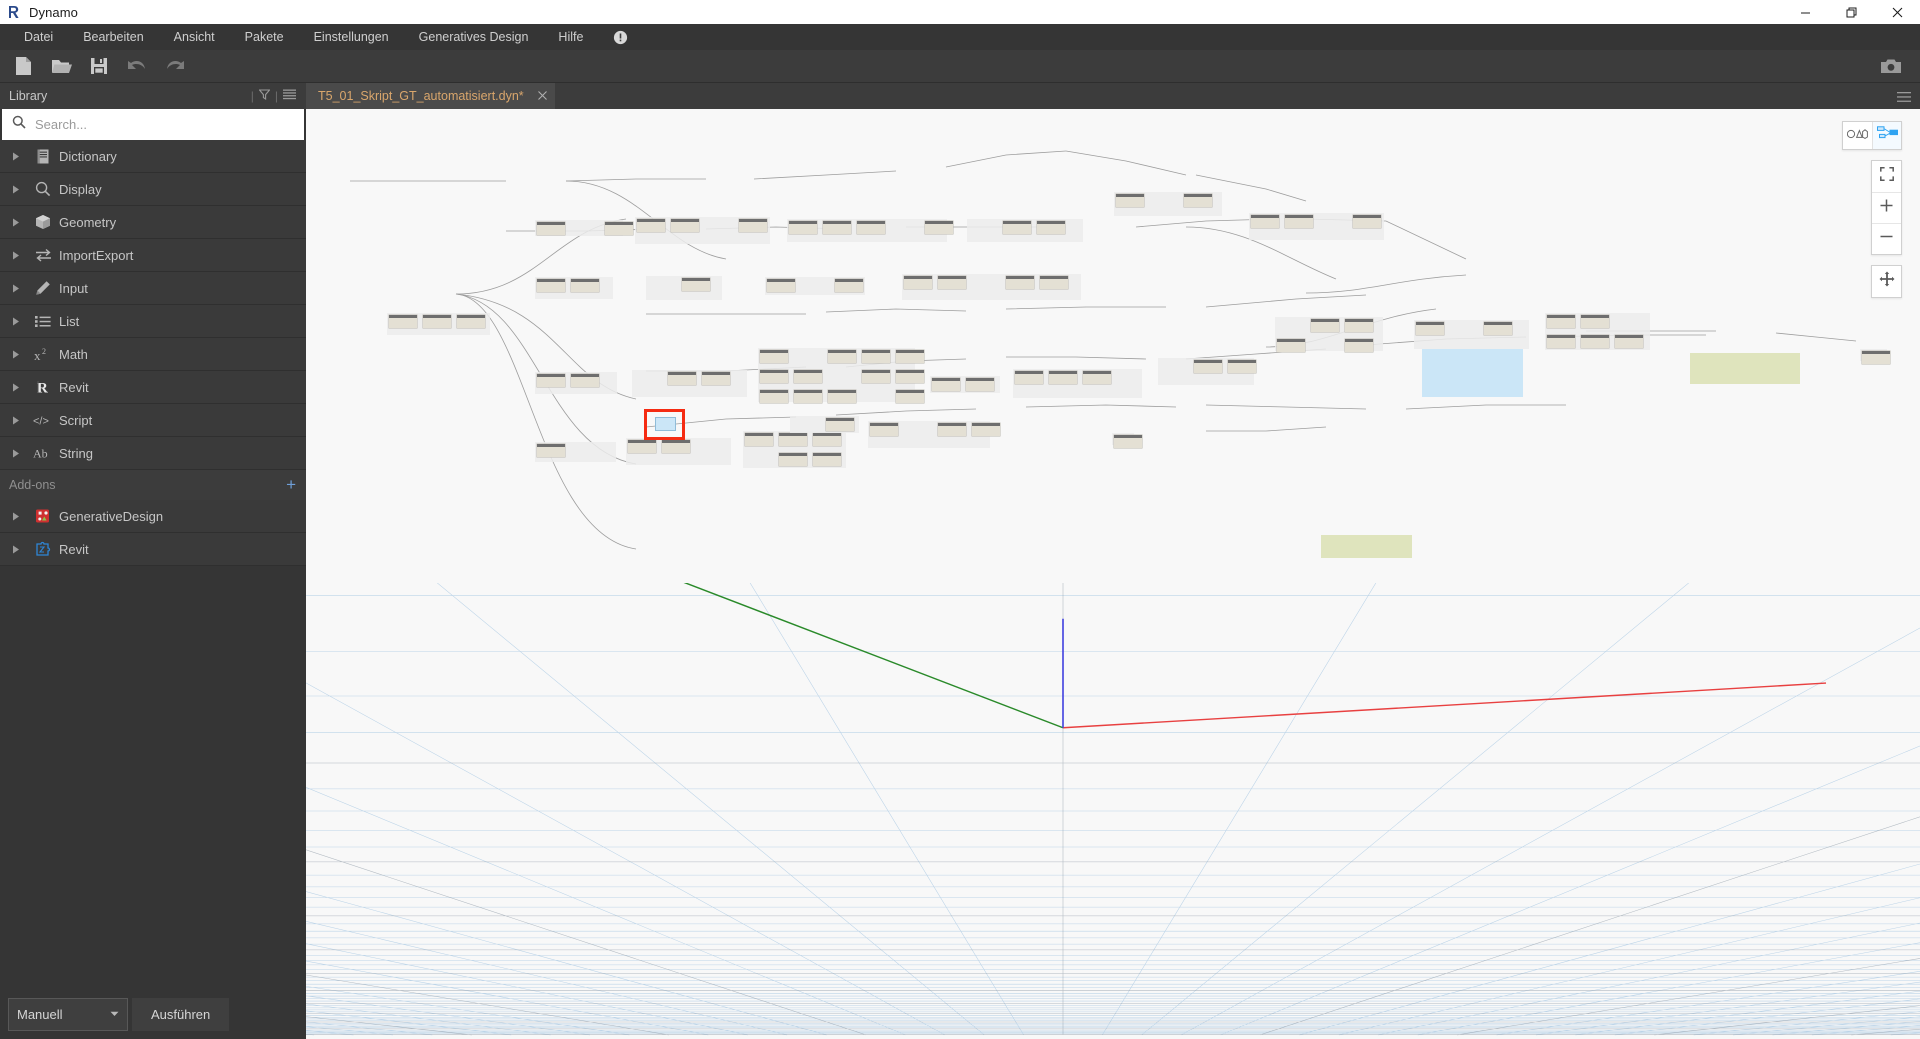 The image size is (1920, 1039). Describe the element at coordinates (430, 96) in the screenshot. I see `workspace-tab: T5_01_Skript_GT_automatisiert.dyn*` at that location.